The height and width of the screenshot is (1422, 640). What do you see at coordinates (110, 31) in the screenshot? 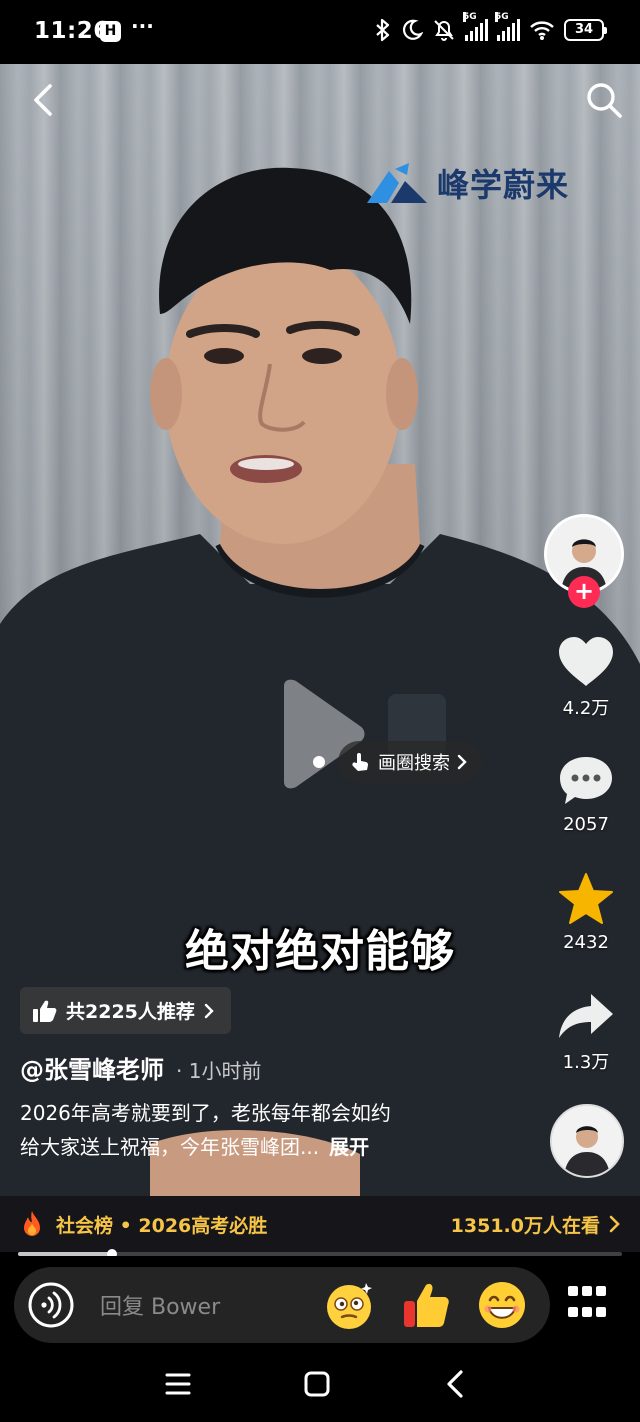
I see `app-notification-icon: H` at bounding box center [110, 31].